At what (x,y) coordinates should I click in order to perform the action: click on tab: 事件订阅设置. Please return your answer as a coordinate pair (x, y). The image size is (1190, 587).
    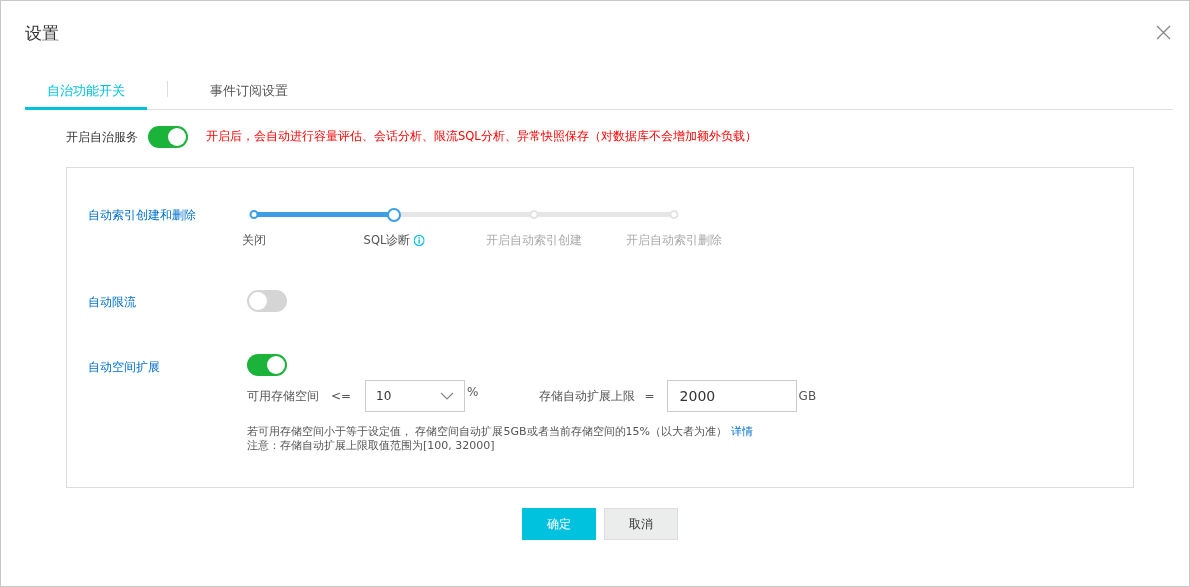
    Looking at the image, I should click on (249, 93).